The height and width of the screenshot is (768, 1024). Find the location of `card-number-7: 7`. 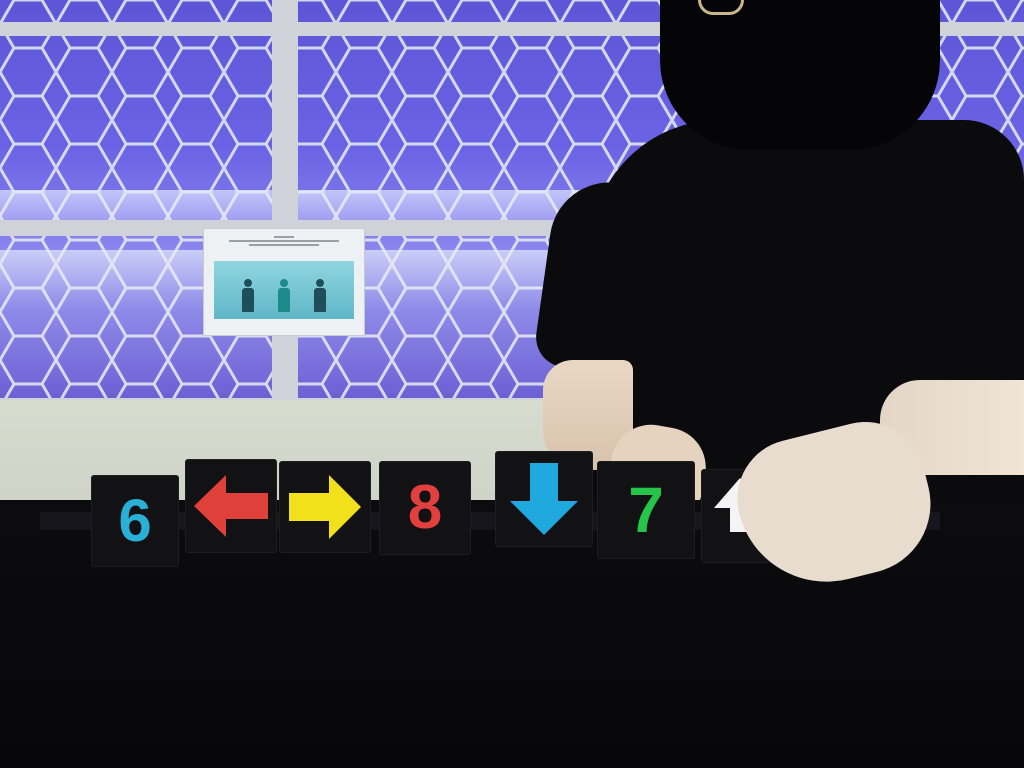

card-number-7: 7 is located at coordinates (646, 510).